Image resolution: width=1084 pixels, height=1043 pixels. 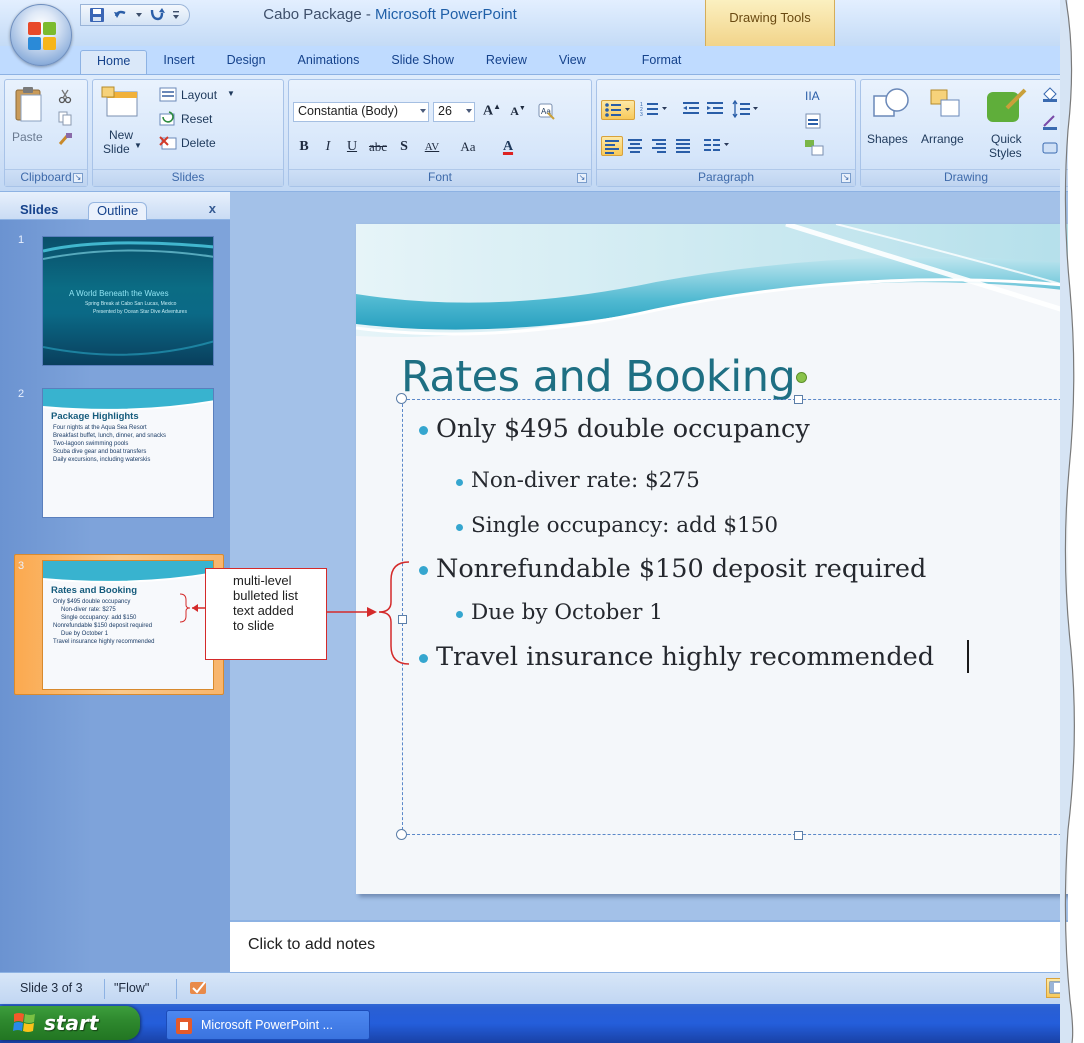 What do you see at coordinates (311, 945) in the screenshot?
I see `notes-placeholder: Click to add notes` at bounding box center [311, 945].